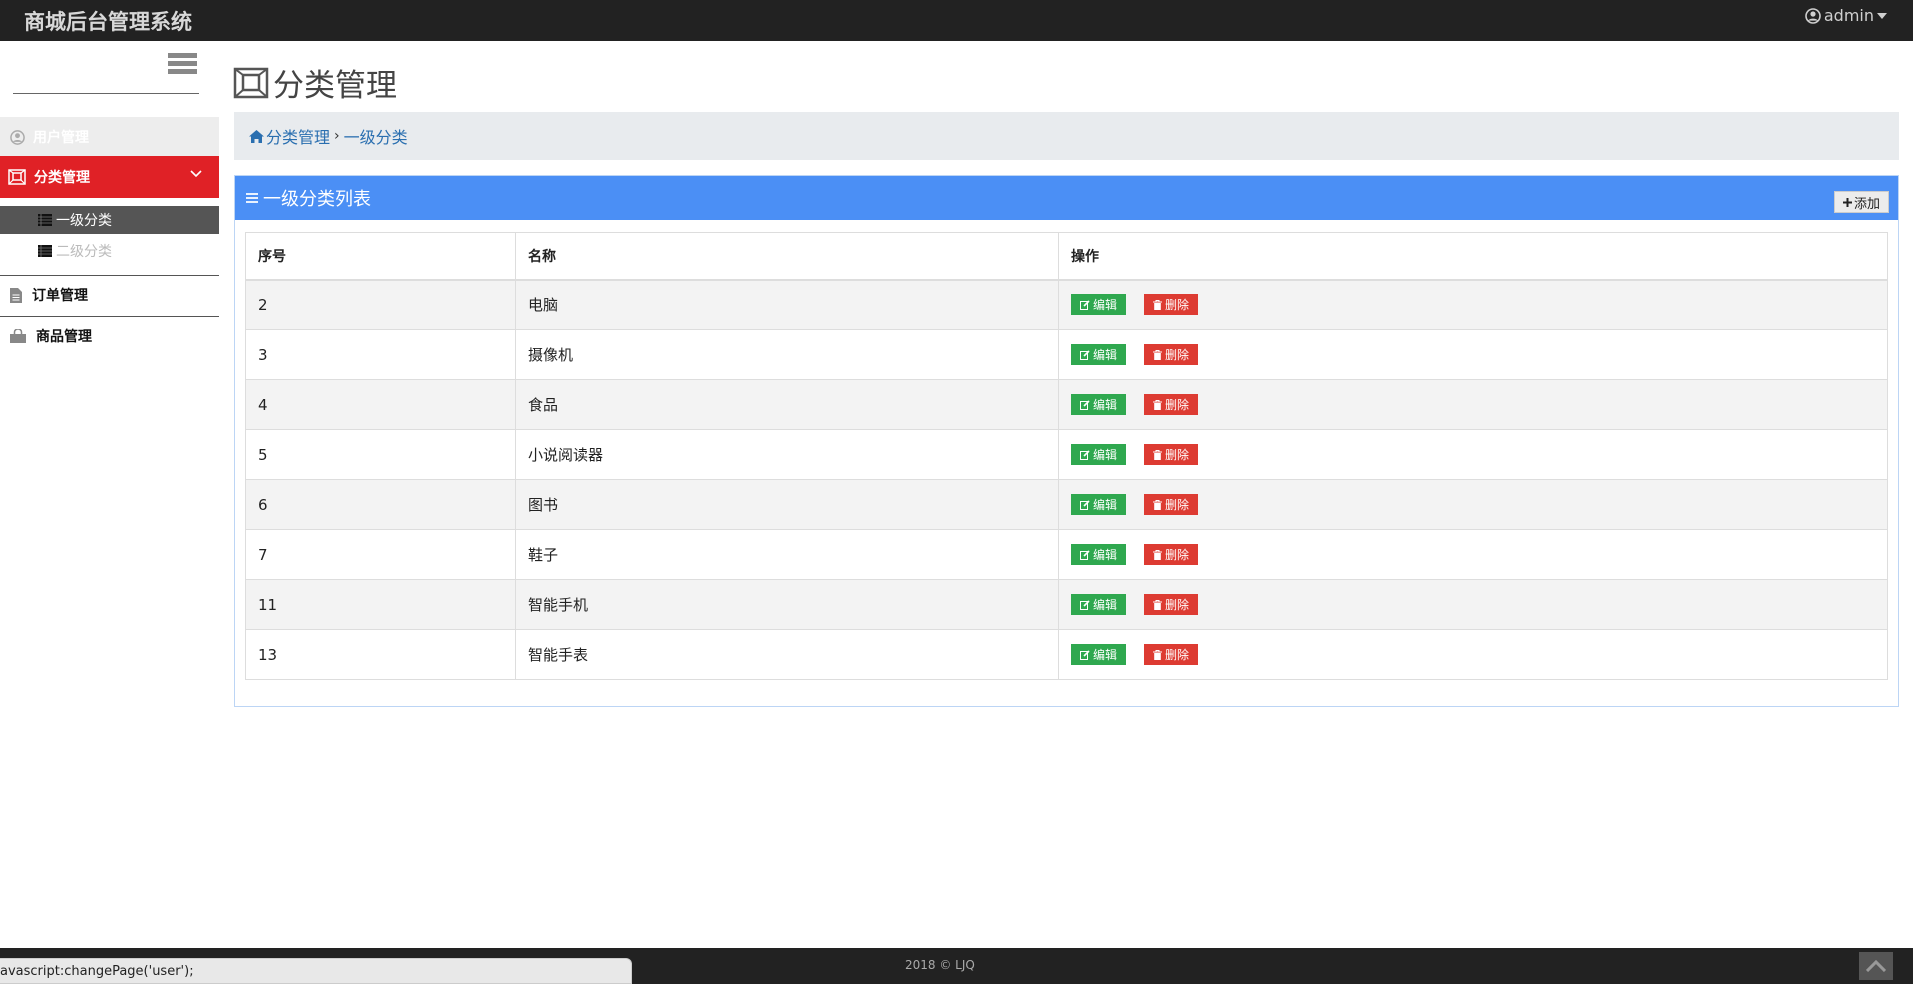 The width and height of the screenshot is (1913, 984). What do you see at coordinates (787, 654) in the screenshot?
I see `cell-name: 智能手表` at bounding box center [787, 654].